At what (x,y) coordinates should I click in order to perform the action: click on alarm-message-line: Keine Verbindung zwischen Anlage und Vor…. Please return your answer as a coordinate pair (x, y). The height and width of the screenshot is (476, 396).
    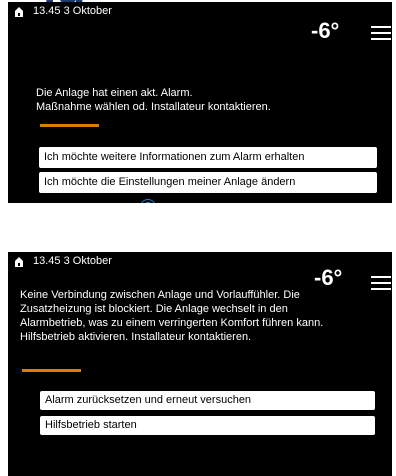
    Looking at the image, I should click on (160, 295).